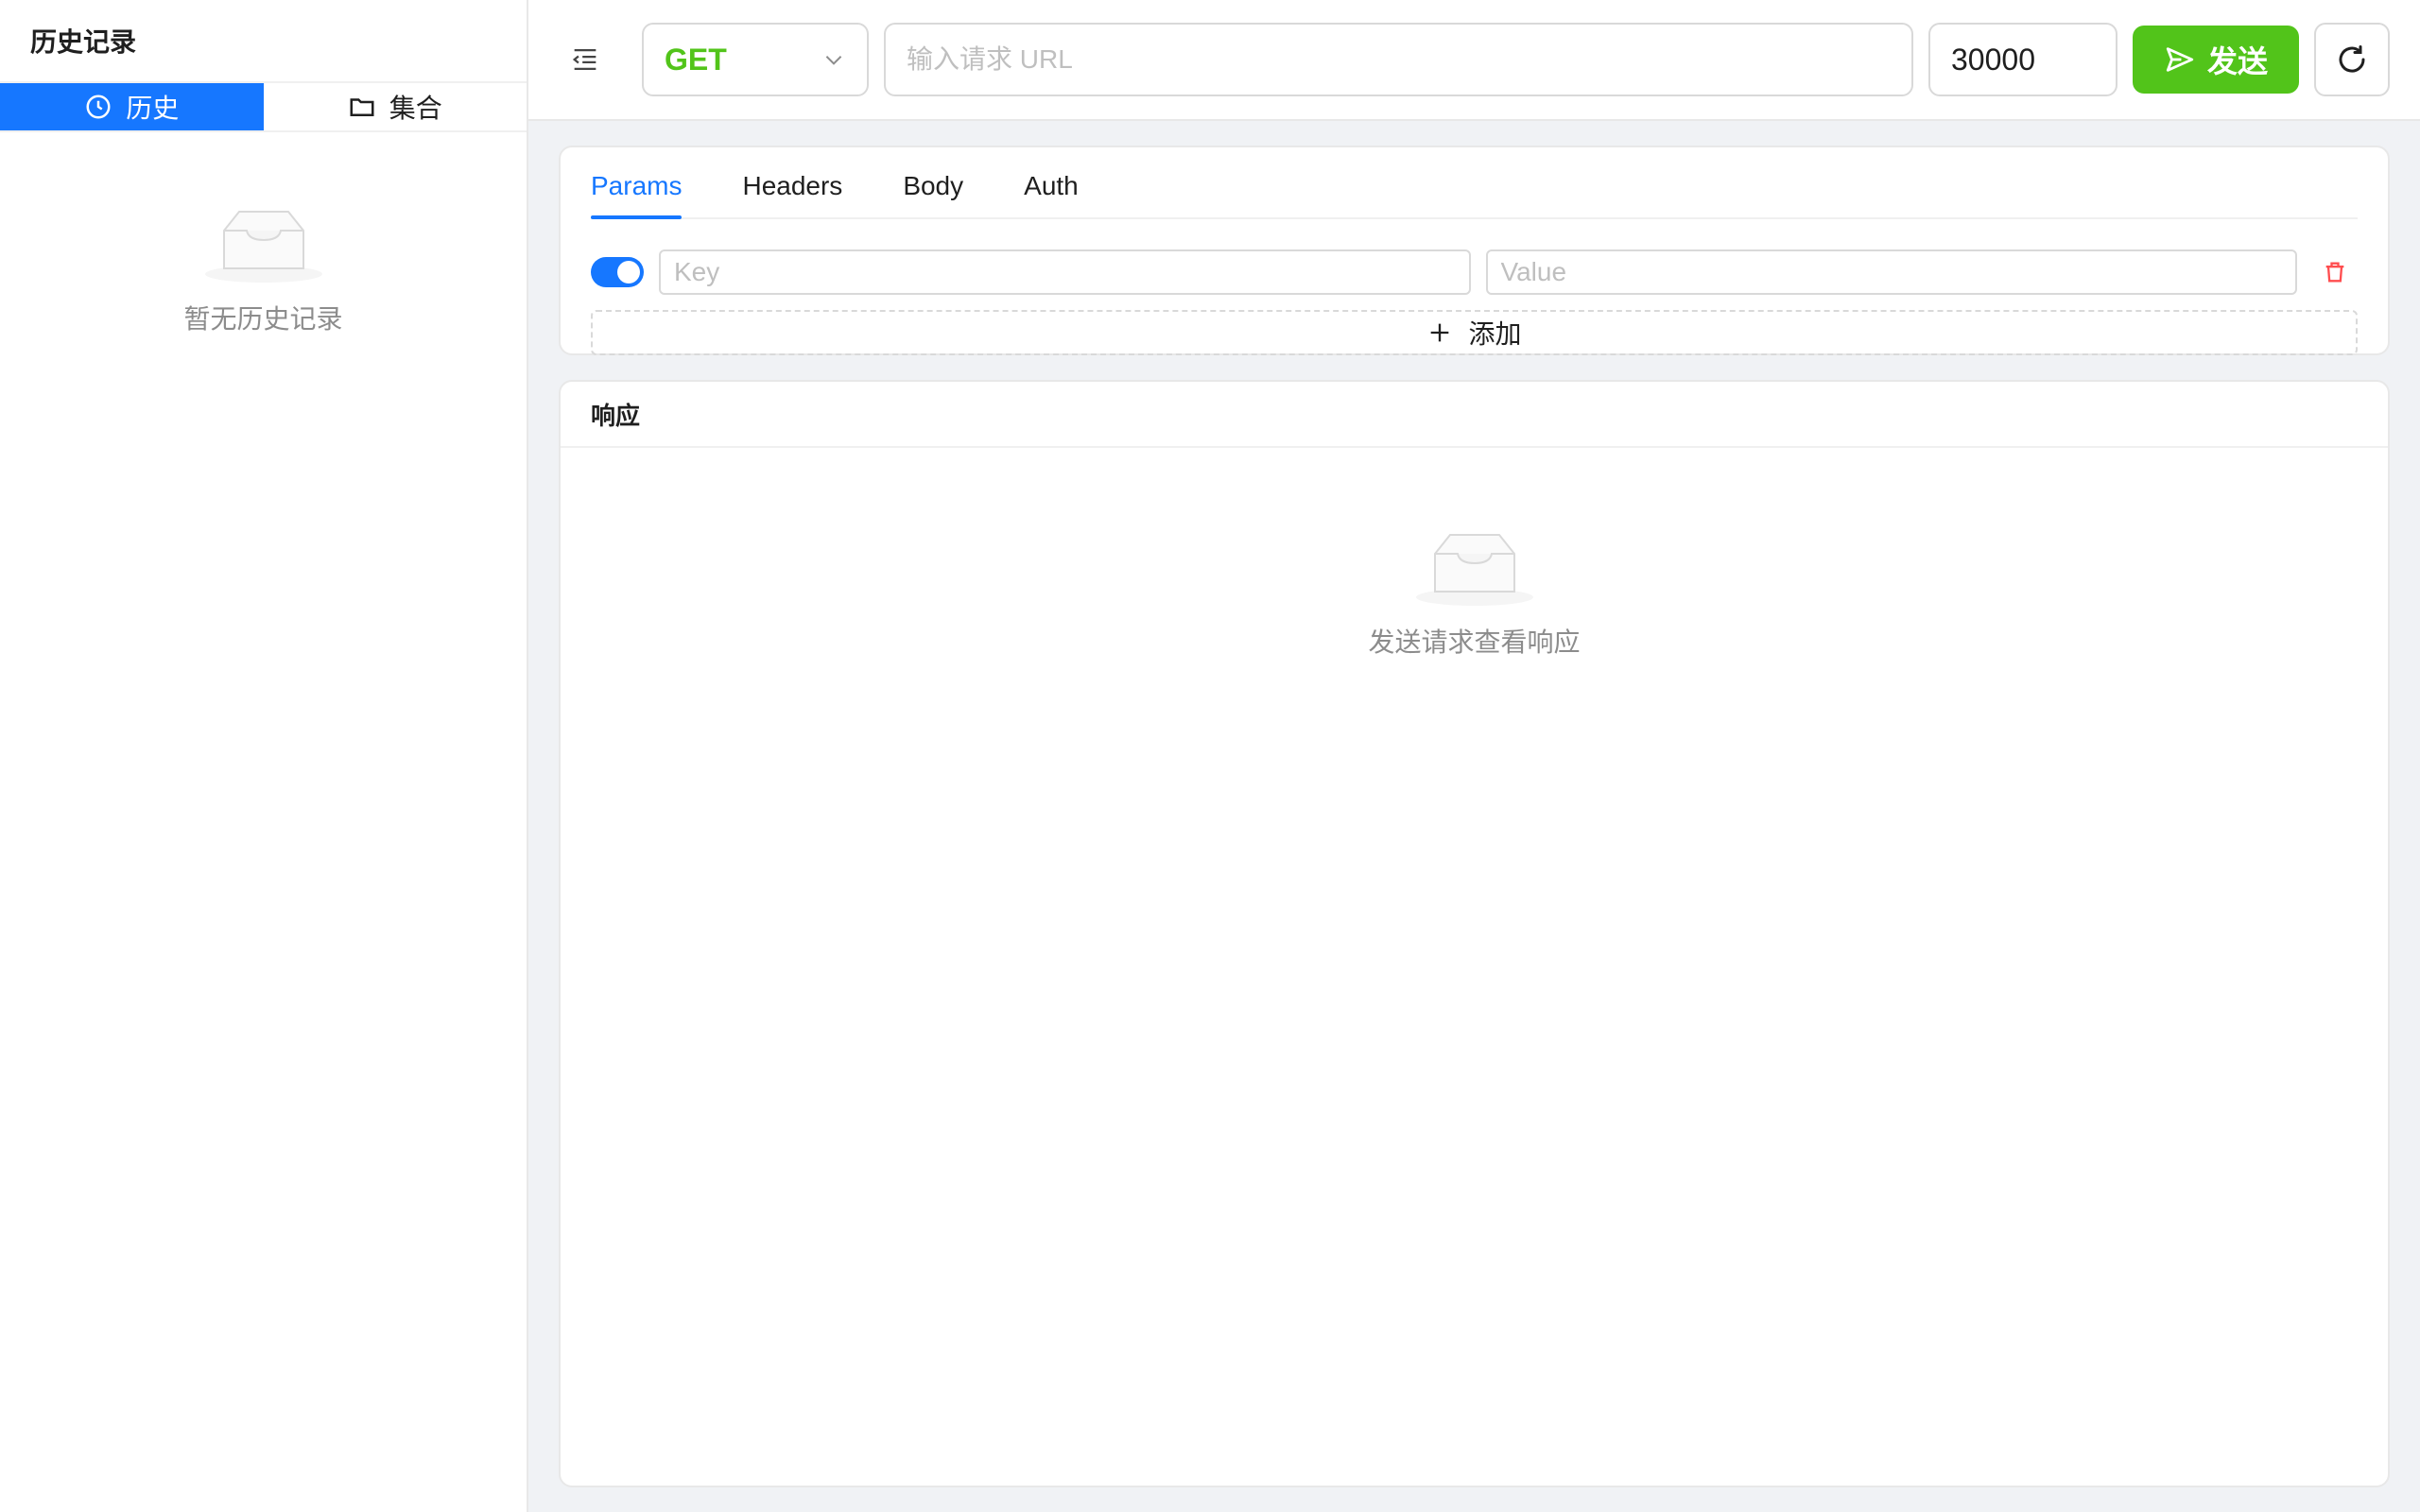 This screenshot has width=2420, height=1512. What do you see at coordinates (1474, 415) in the screenshot?
I see `response-title: 响应` at bounding box center [1474, 415].